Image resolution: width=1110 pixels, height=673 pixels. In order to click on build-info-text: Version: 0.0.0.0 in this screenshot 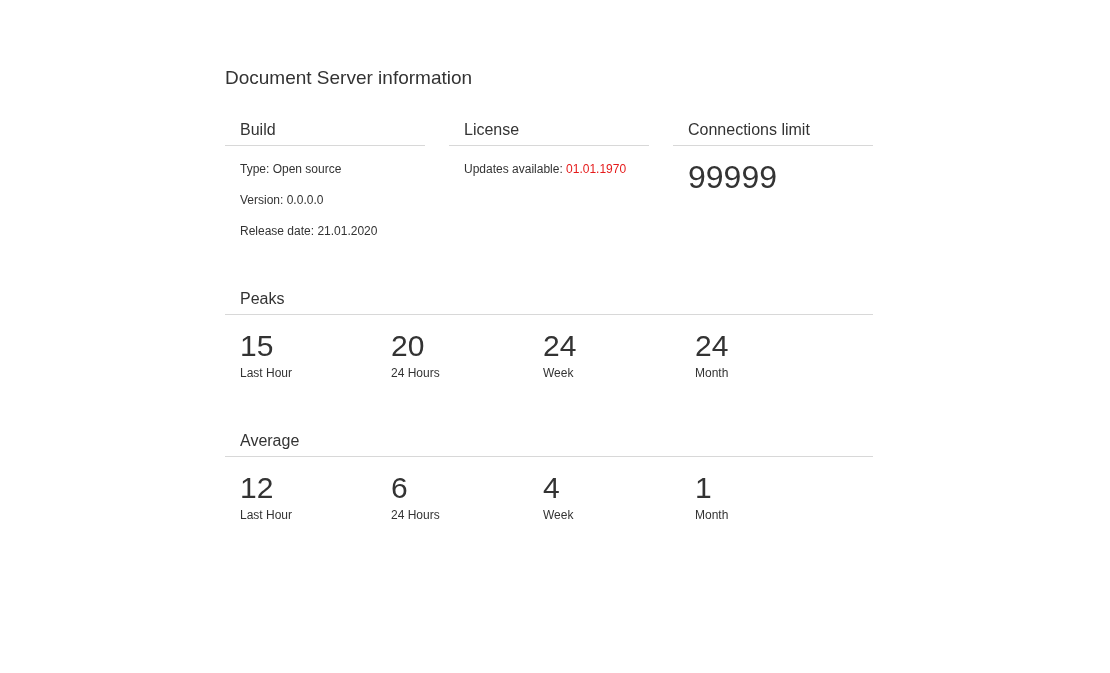, I will do `click(282, 200)`.